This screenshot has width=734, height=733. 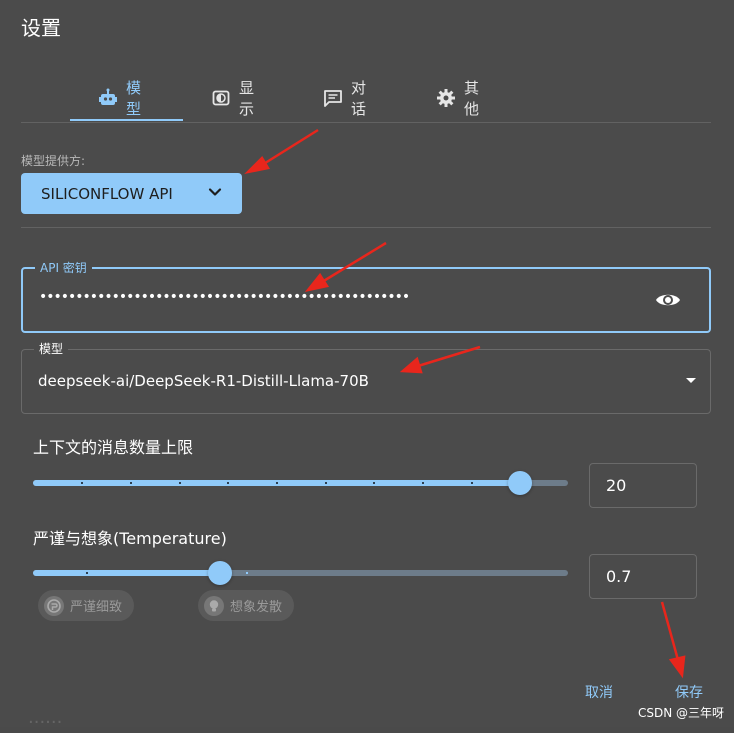 I want to click on tab-display: 显示, so click(x=232, y=98).